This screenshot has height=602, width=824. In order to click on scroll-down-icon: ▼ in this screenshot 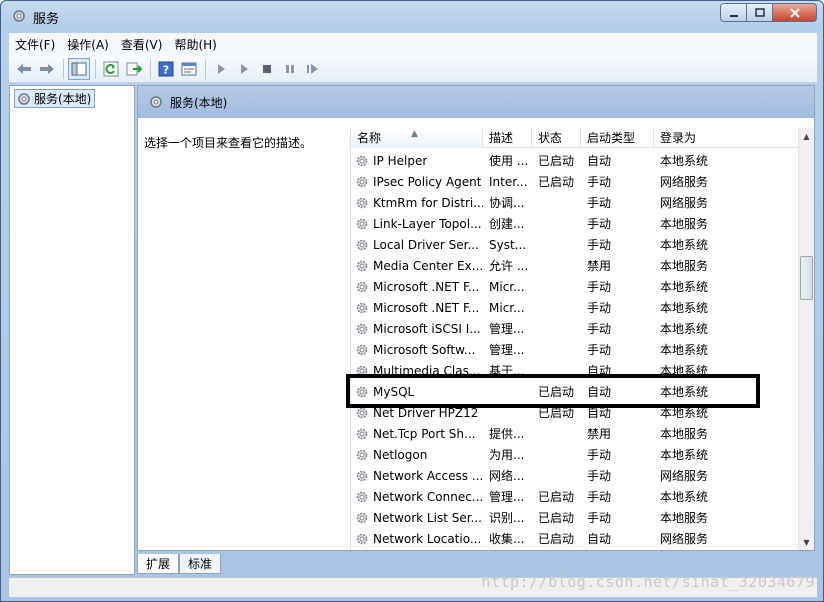, I will do `click(806, 542)`.